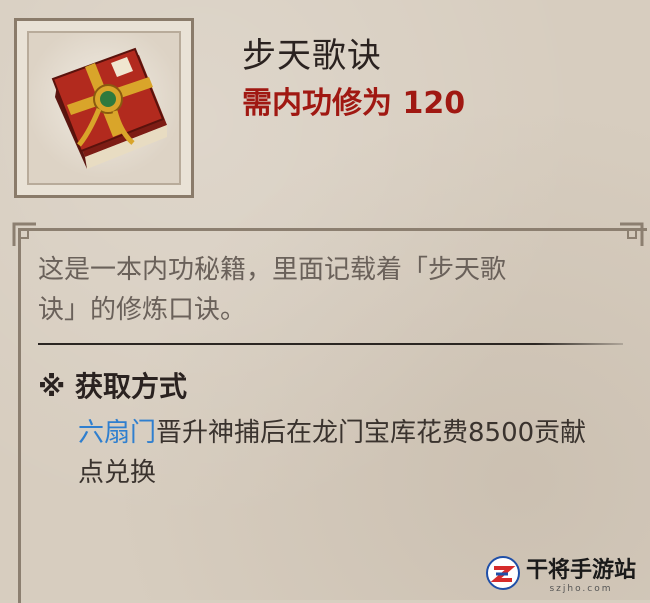 The width and height of the screenshot is (650, 603). Describe the element at coordinates (117, 433) in the screenshot. I see `faction-link: 六扇门` at that location.